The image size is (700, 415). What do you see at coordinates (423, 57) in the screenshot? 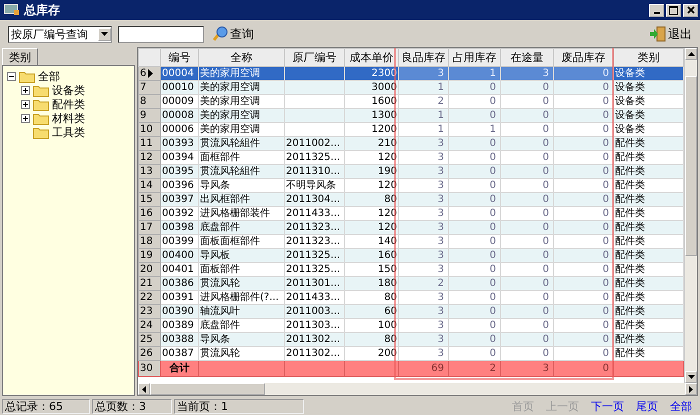
I see `column-header: 良品库存` at bounding box center [423, 57].